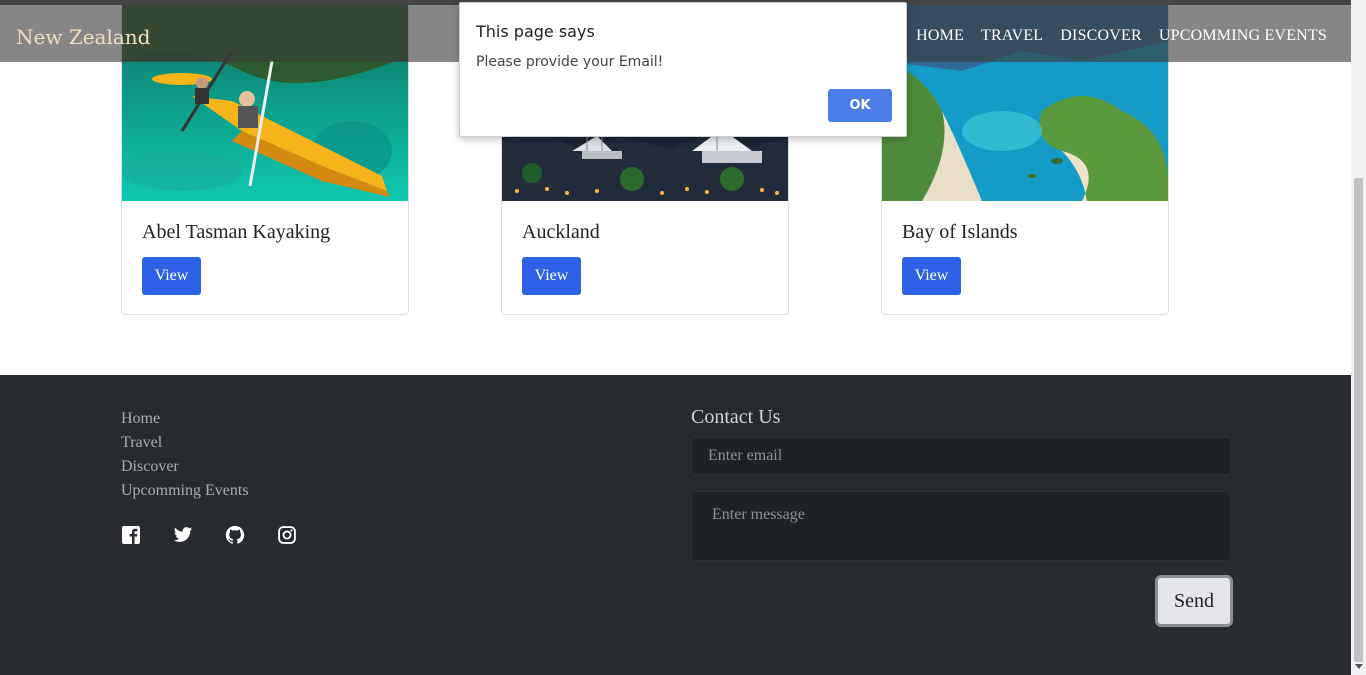  Describe the element at coordinates (561, 232) in the screenshot. I see `card-title: Auckland` at that location.